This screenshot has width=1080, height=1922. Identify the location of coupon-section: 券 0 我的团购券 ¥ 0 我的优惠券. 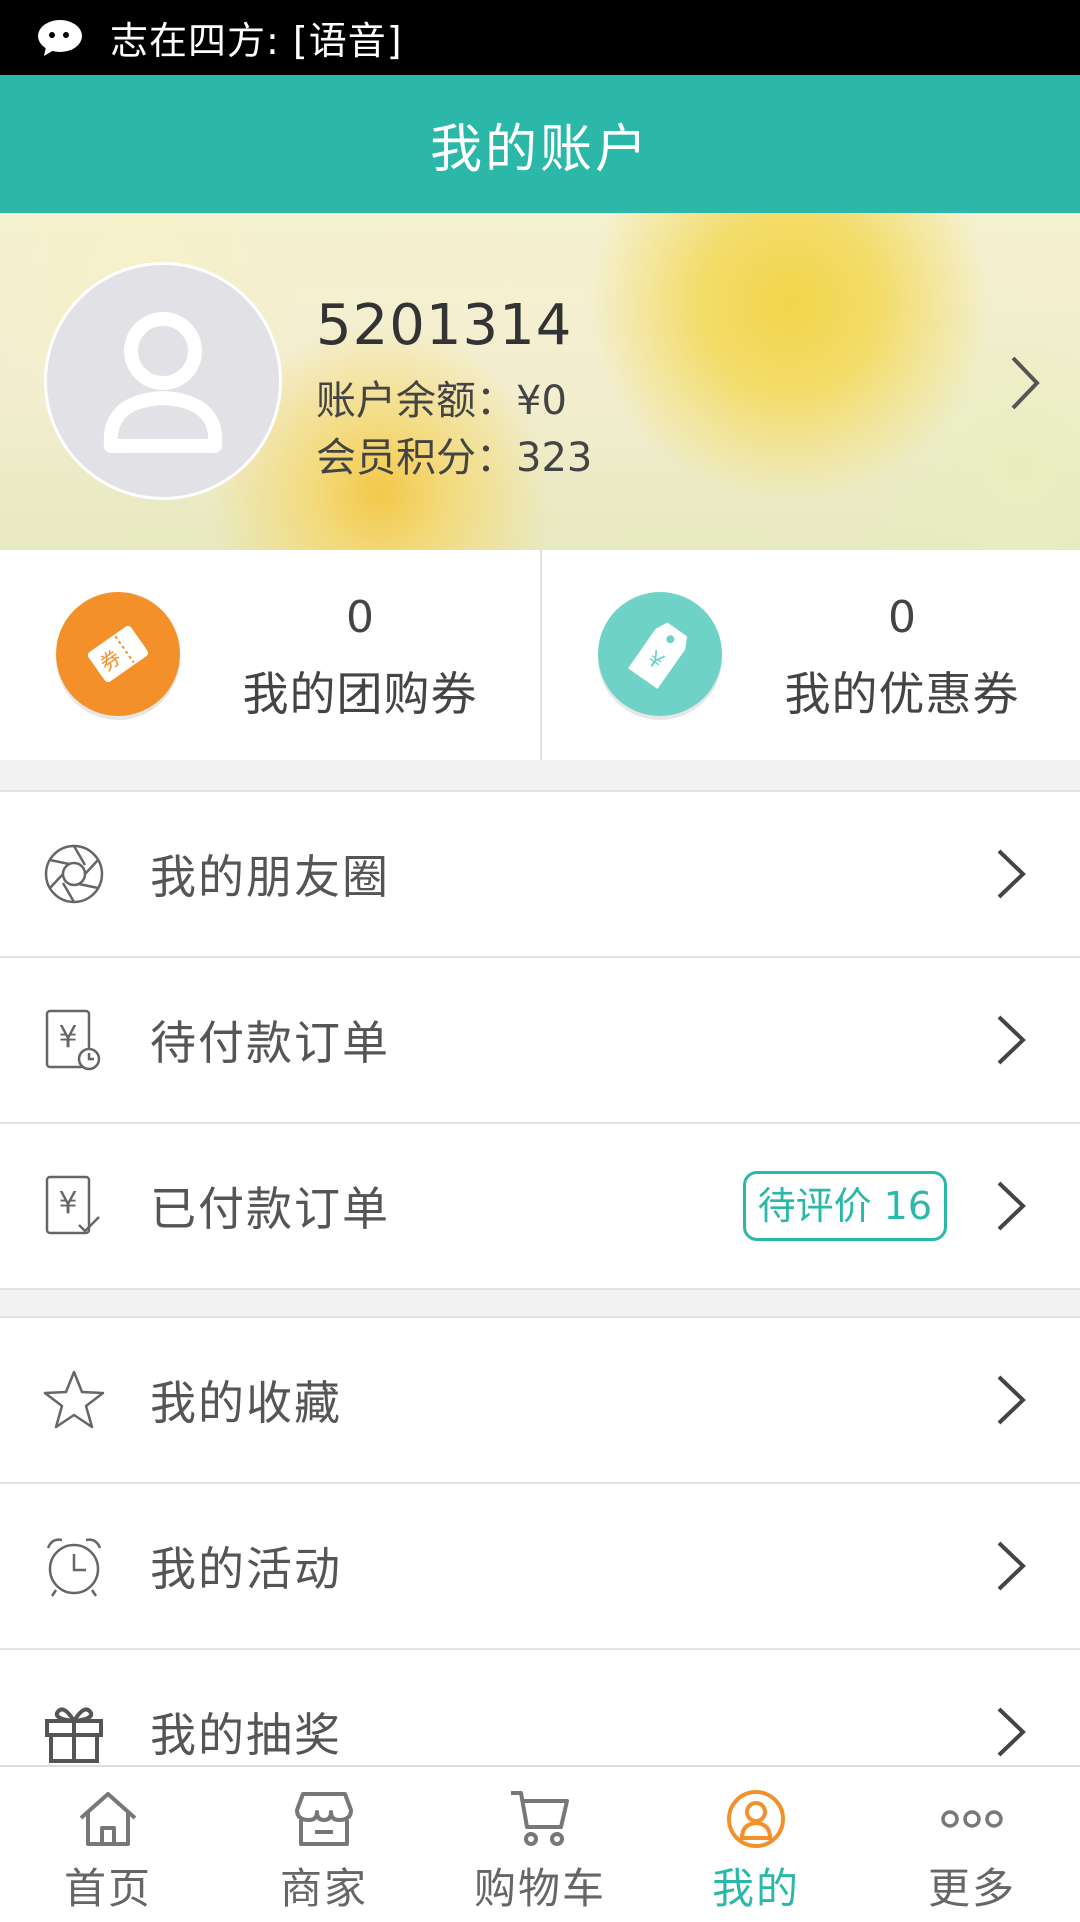
(540, 655).